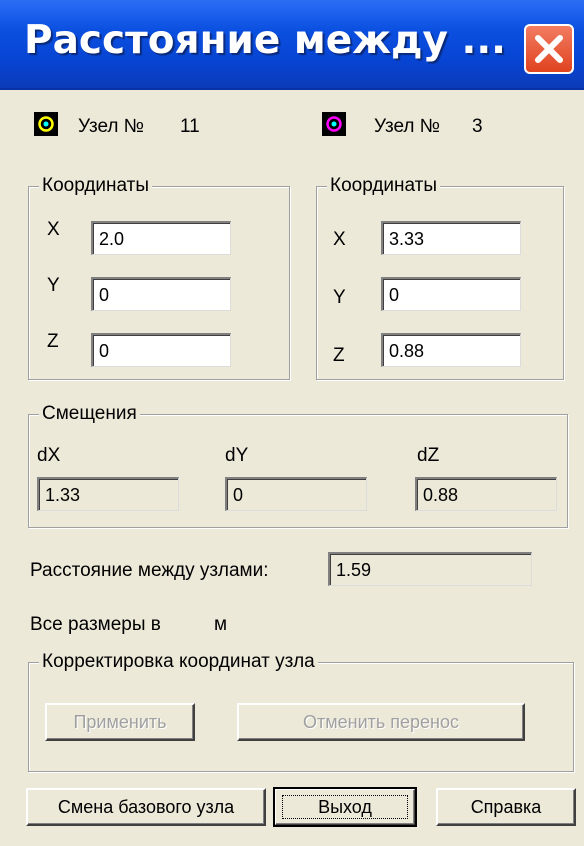 This screenshot has width=584, height=846. What do you see at coordinates (339, 297) in the screenshot?
I see `coords2-y-label: Y` at bounding box center [339, 297].